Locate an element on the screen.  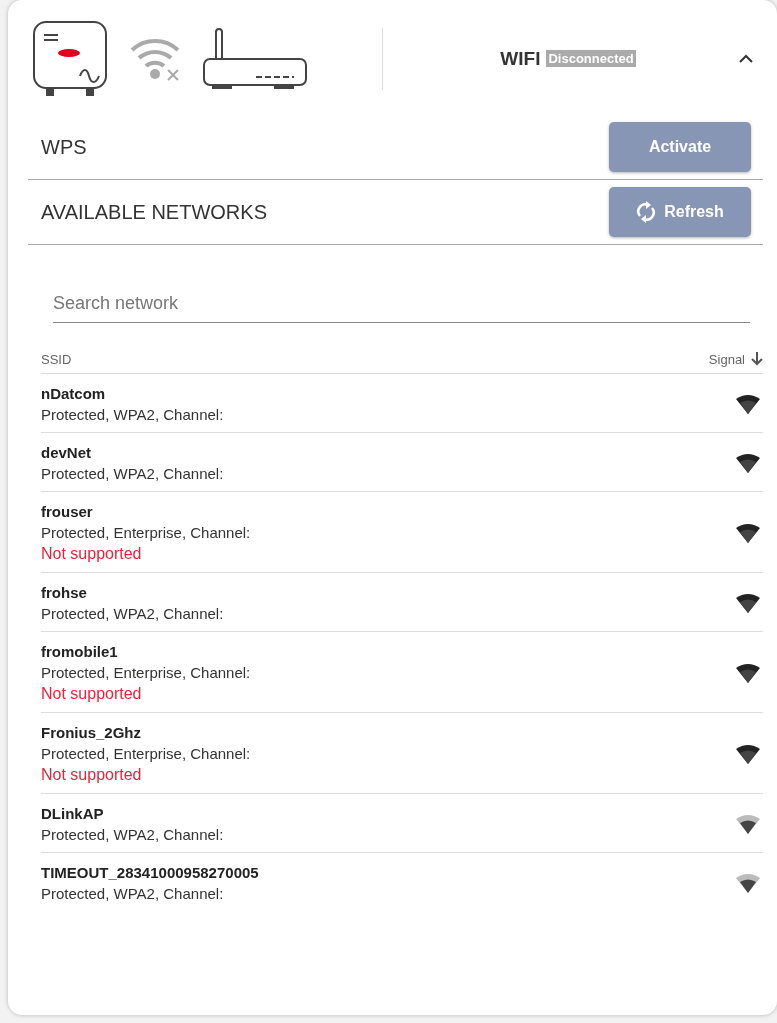
router-icon is located at coordinates (255, 58).